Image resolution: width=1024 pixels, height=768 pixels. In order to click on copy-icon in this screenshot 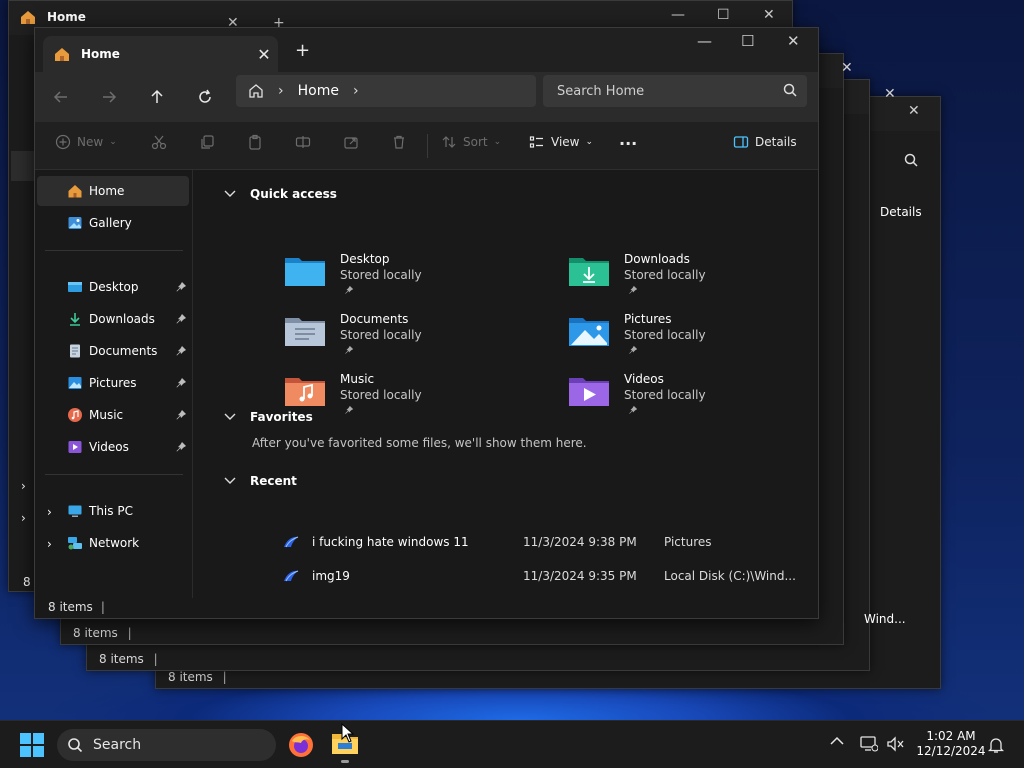, I will do `click(207, 142)`.